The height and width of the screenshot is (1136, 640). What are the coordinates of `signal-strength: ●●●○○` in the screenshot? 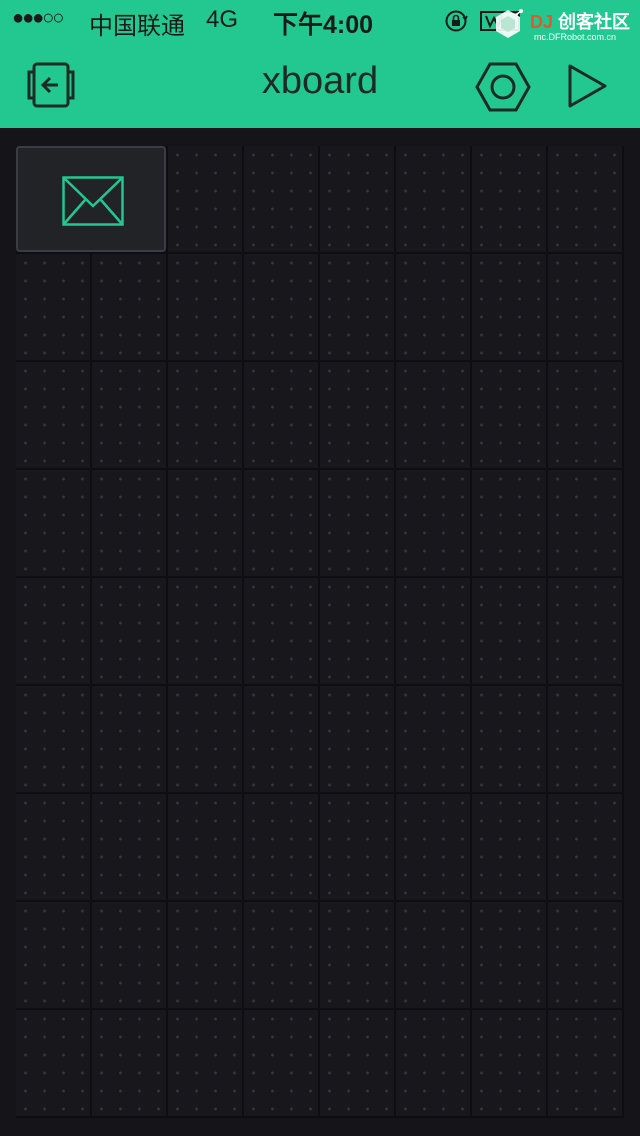 It's located at (38, 18).